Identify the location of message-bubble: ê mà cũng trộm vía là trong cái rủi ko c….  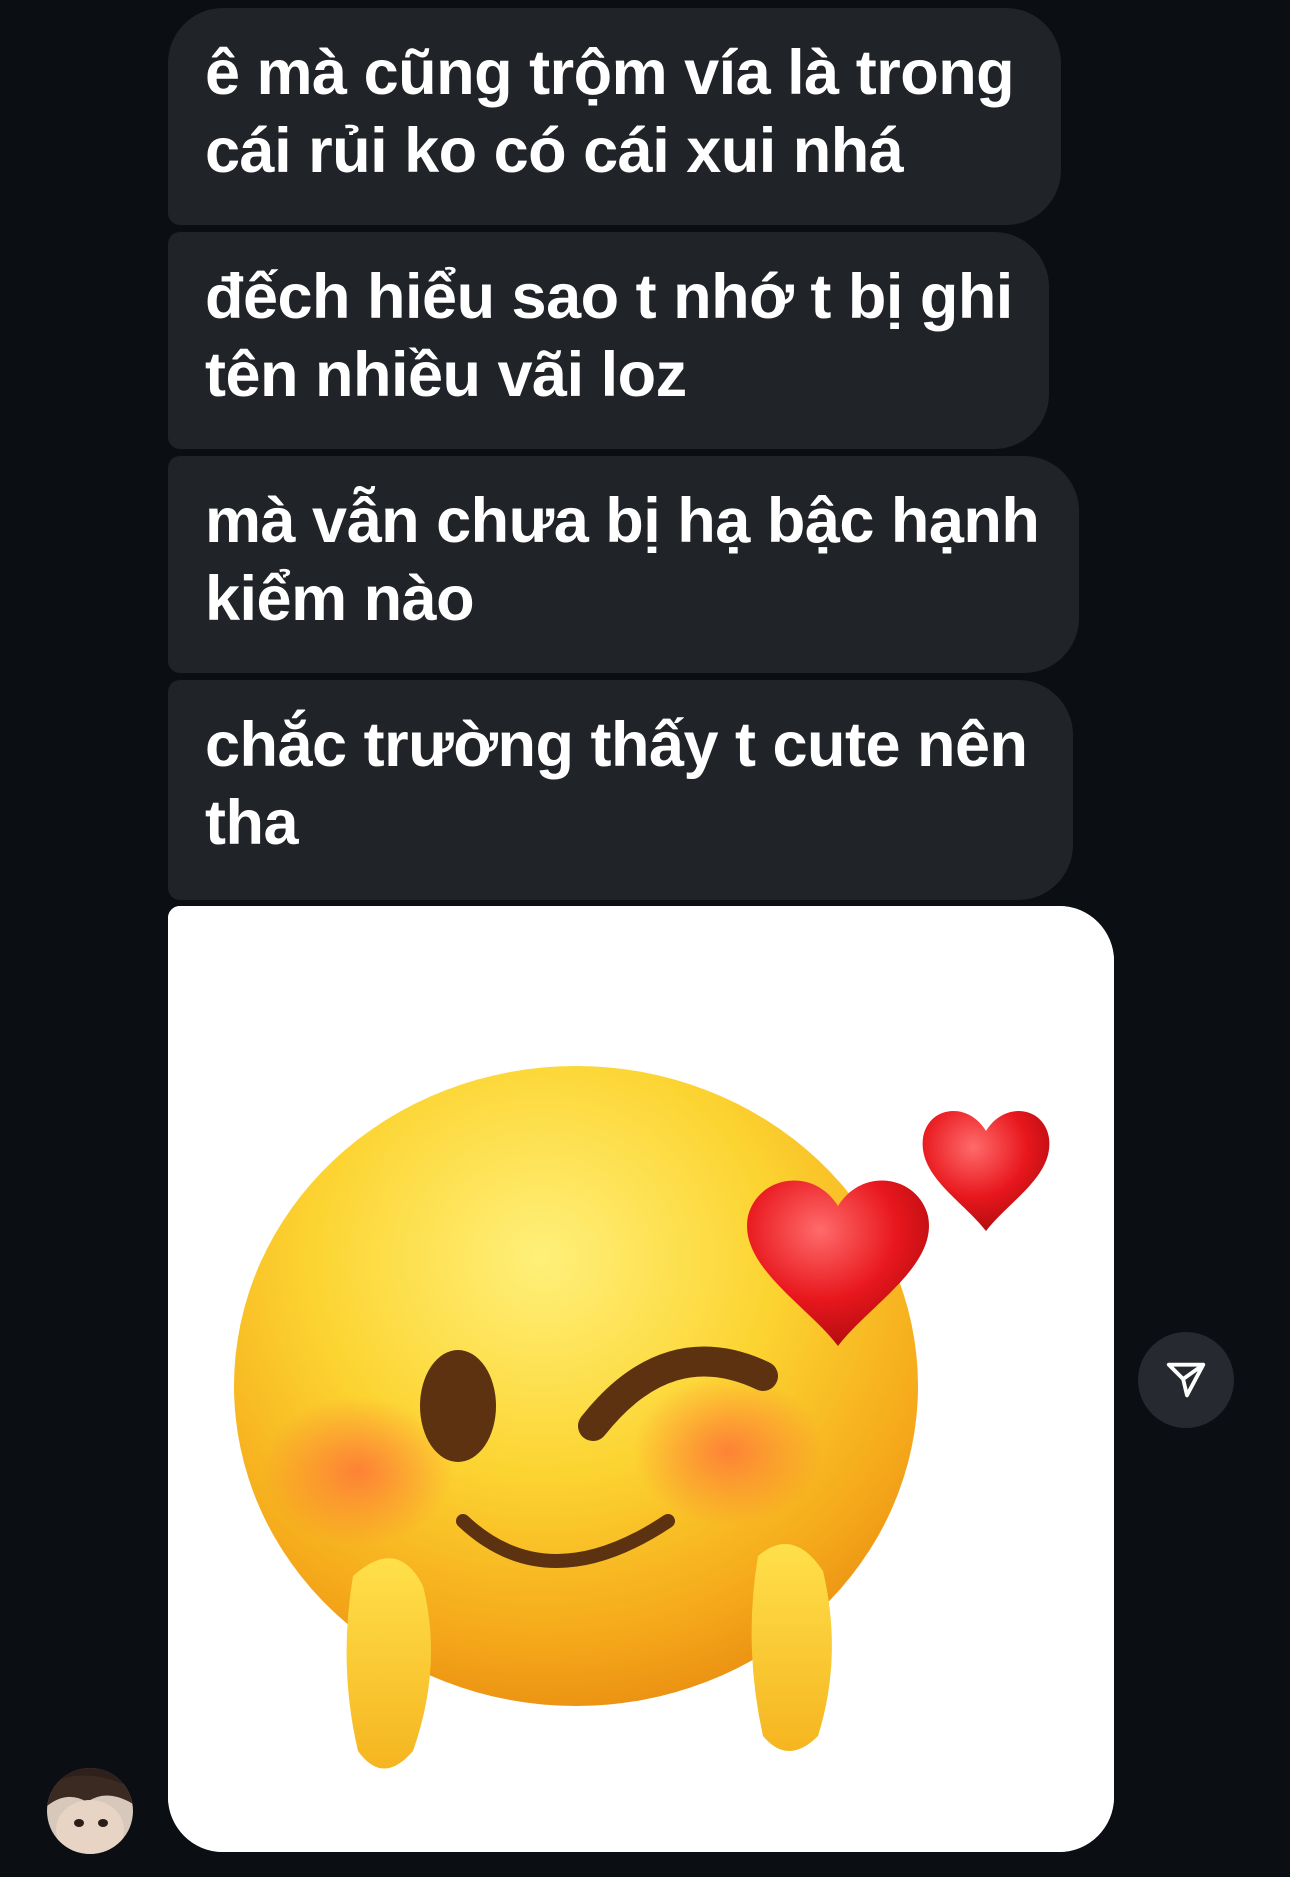
(614, 116).